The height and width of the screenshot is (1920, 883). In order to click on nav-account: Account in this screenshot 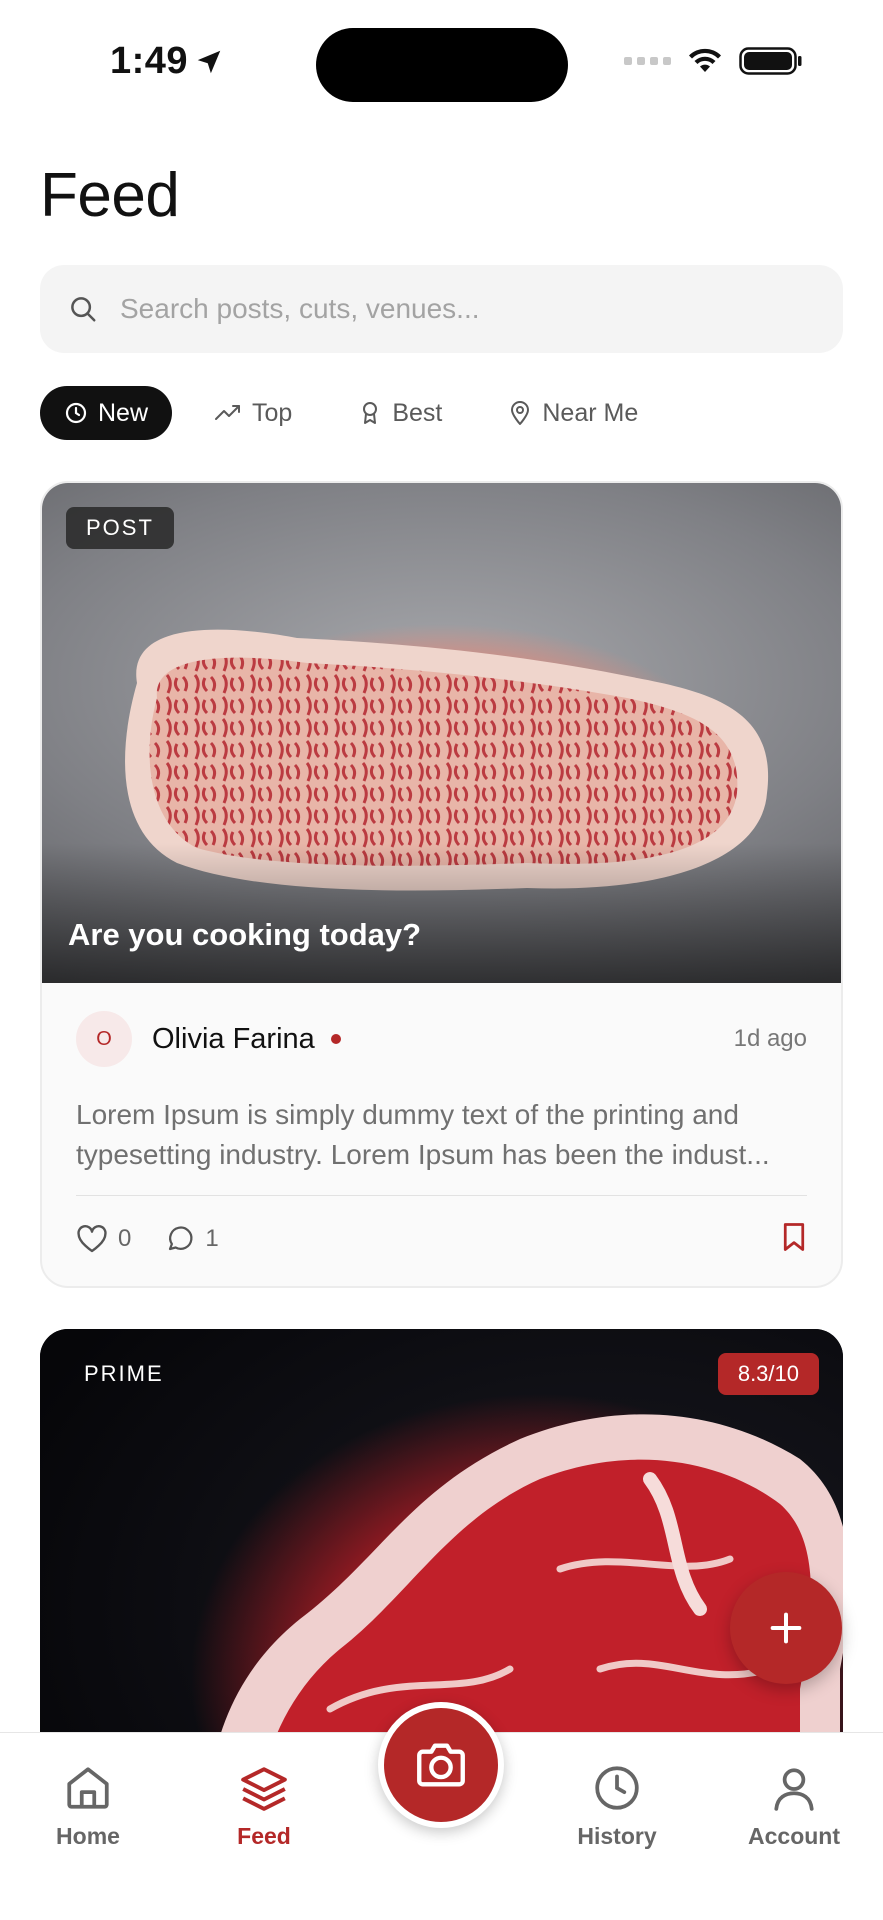, I will do `click(794, 1806)`.